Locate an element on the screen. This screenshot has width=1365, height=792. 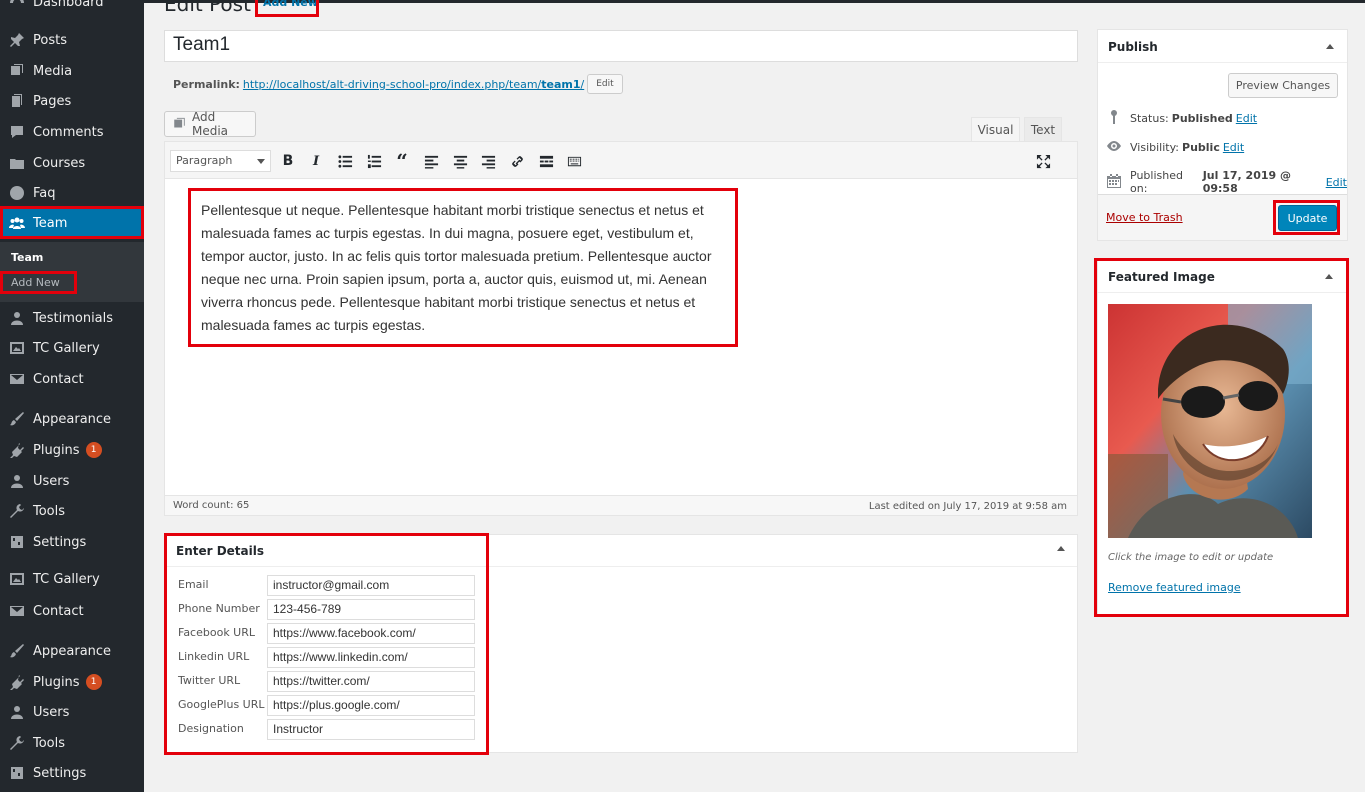
edit-permalink-button: Edit is located at coordinates (605, 84).